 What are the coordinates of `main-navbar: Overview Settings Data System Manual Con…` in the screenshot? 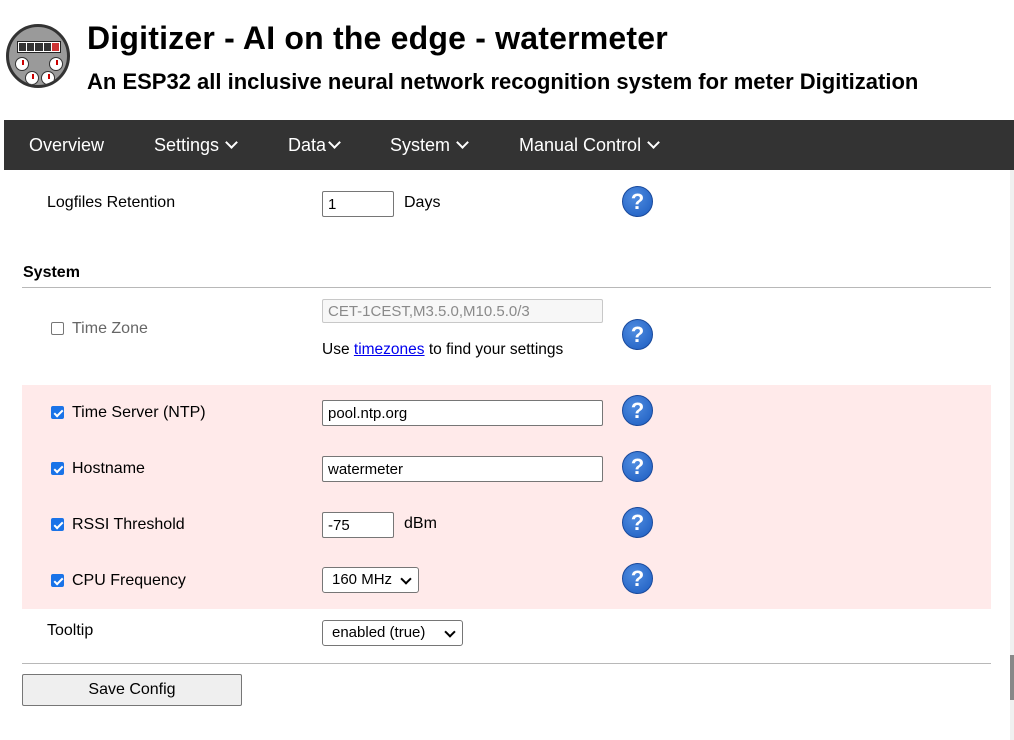 It's located at (509, 145).